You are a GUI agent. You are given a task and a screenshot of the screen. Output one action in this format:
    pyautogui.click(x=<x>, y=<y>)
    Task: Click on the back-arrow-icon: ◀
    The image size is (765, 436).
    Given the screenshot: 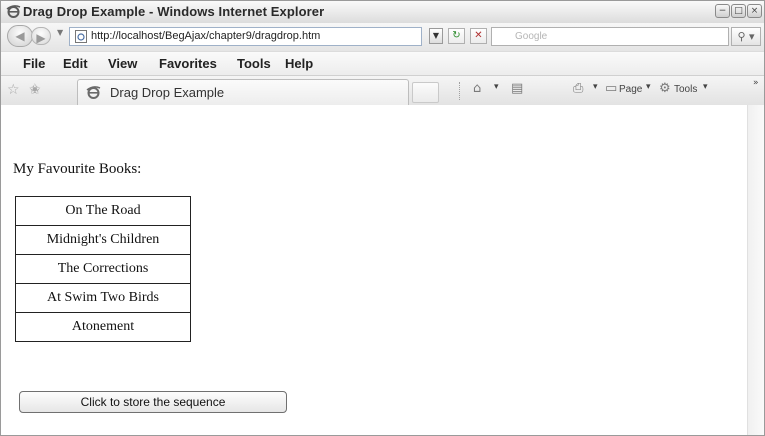 What is the action you would take?
    pyautogui.click(x=20, y=36)
    